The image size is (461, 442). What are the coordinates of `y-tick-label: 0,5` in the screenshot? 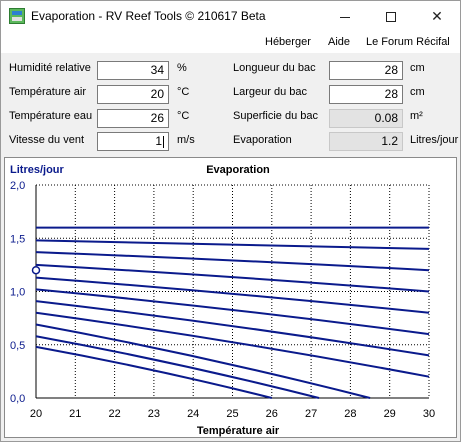 It's located at (17, 346).